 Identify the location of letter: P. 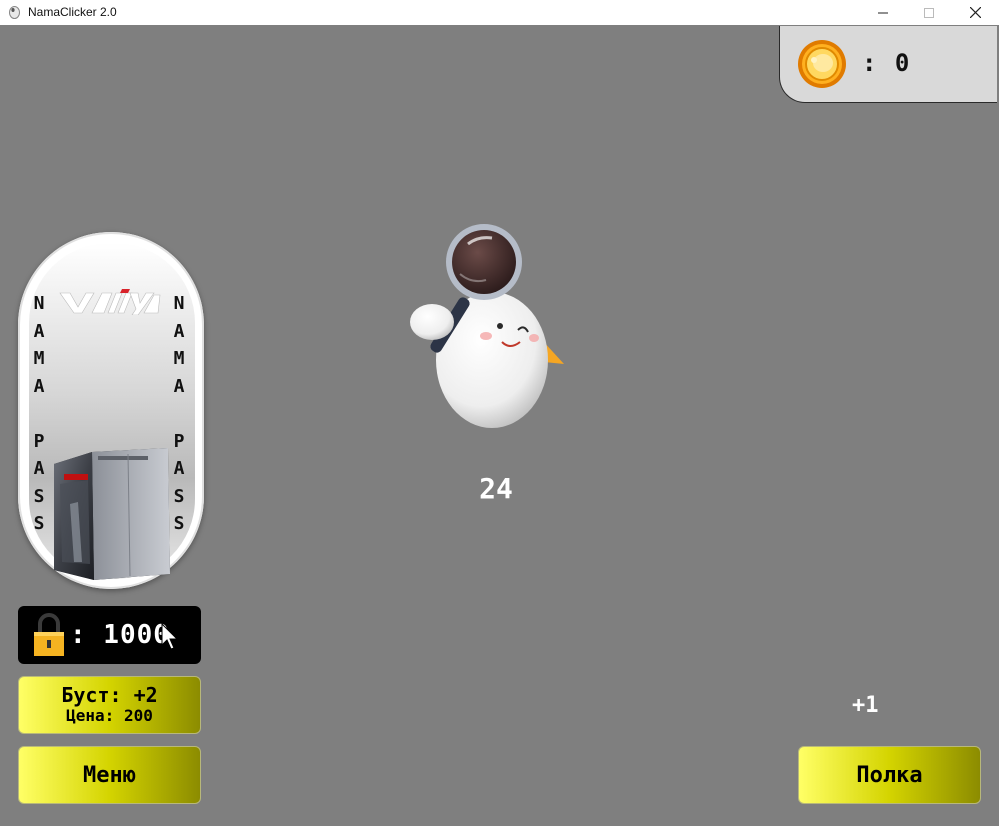
(39, 441).